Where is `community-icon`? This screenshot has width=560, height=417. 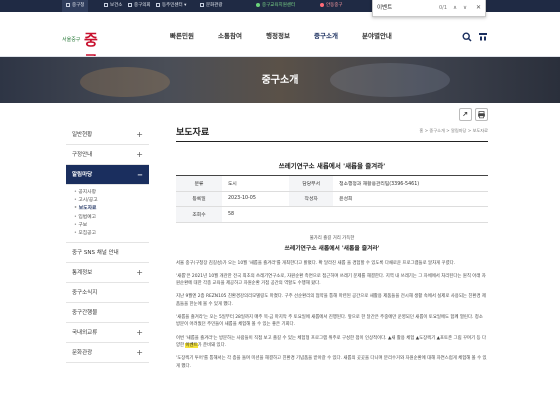
community-icon is located at coordinates (158, 4).